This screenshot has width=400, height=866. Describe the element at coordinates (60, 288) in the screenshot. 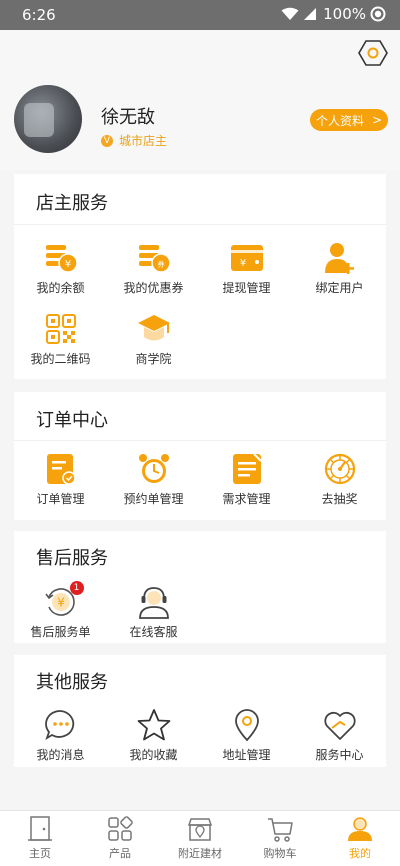

I see `item-label: 我的余额` at that location.